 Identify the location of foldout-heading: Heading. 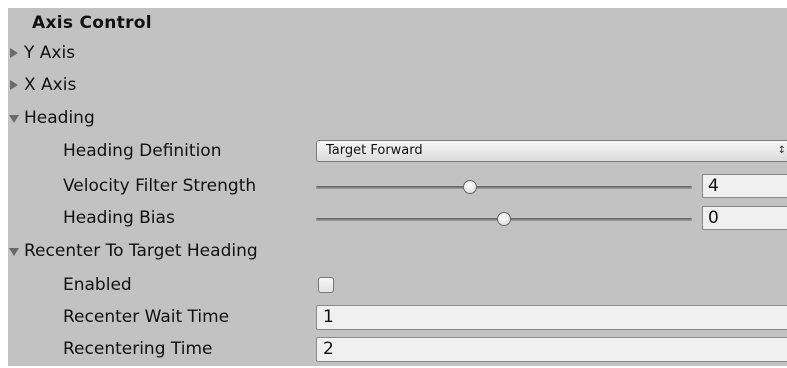
(397, 118).